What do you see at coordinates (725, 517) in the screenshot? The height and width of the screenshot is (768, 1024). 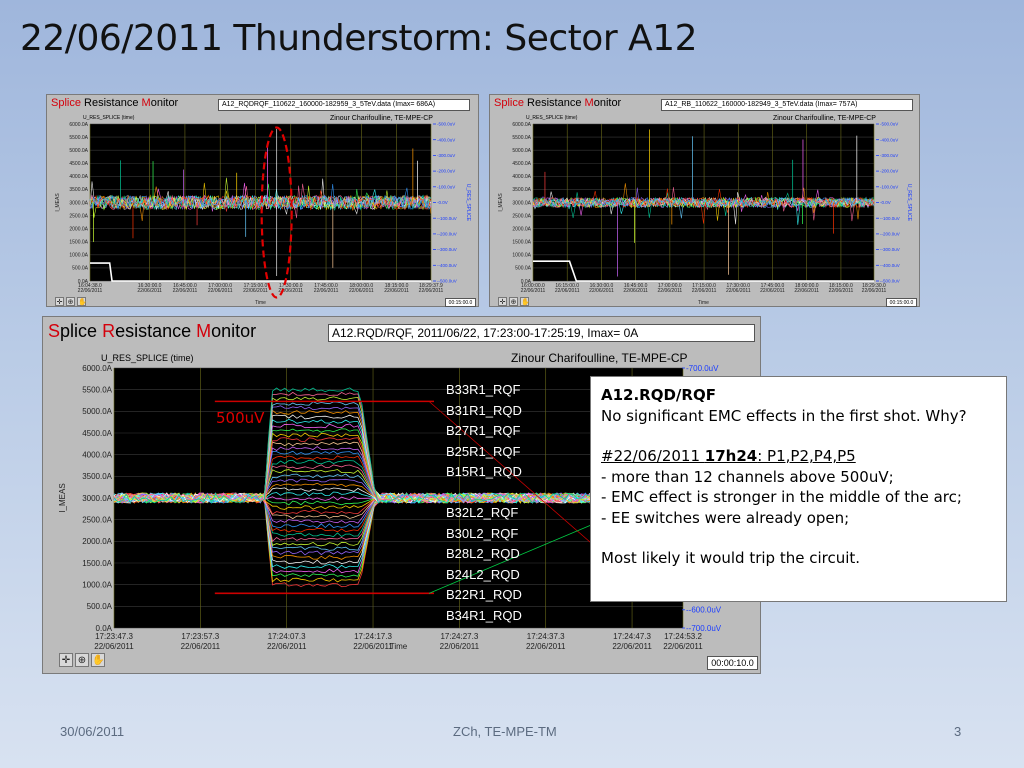 I see `note-bullet: - EE switches were already open;` at bounding box center [725, 517].